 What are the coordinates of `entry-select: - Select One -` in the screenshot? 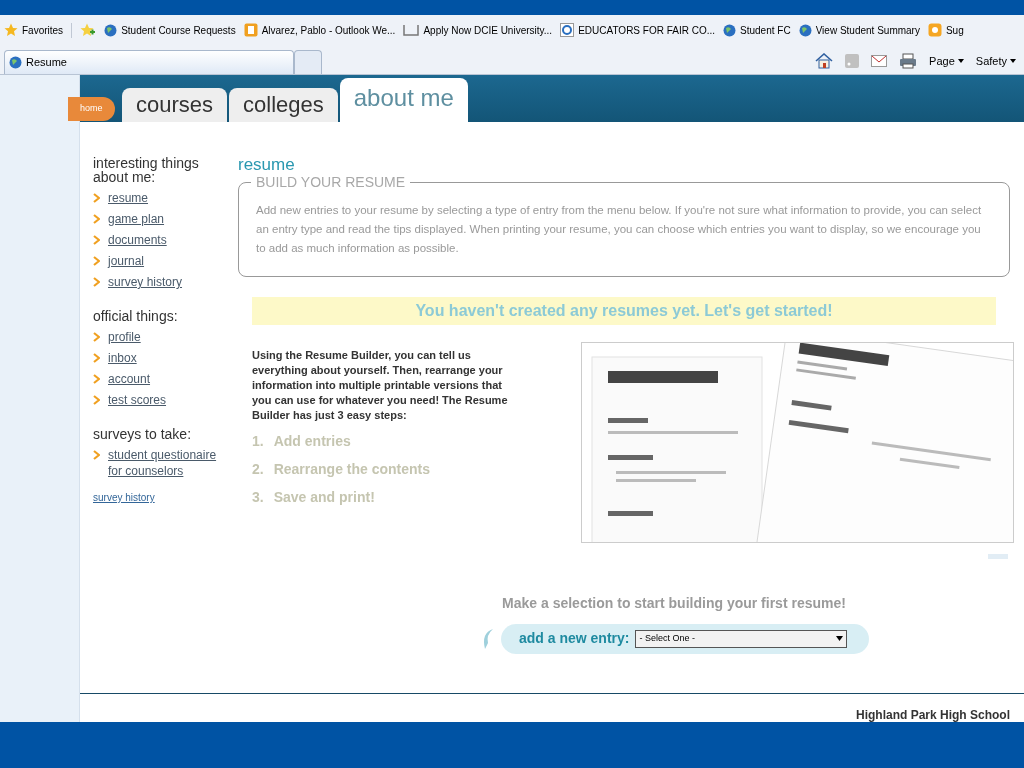 It's located at (741, 638).